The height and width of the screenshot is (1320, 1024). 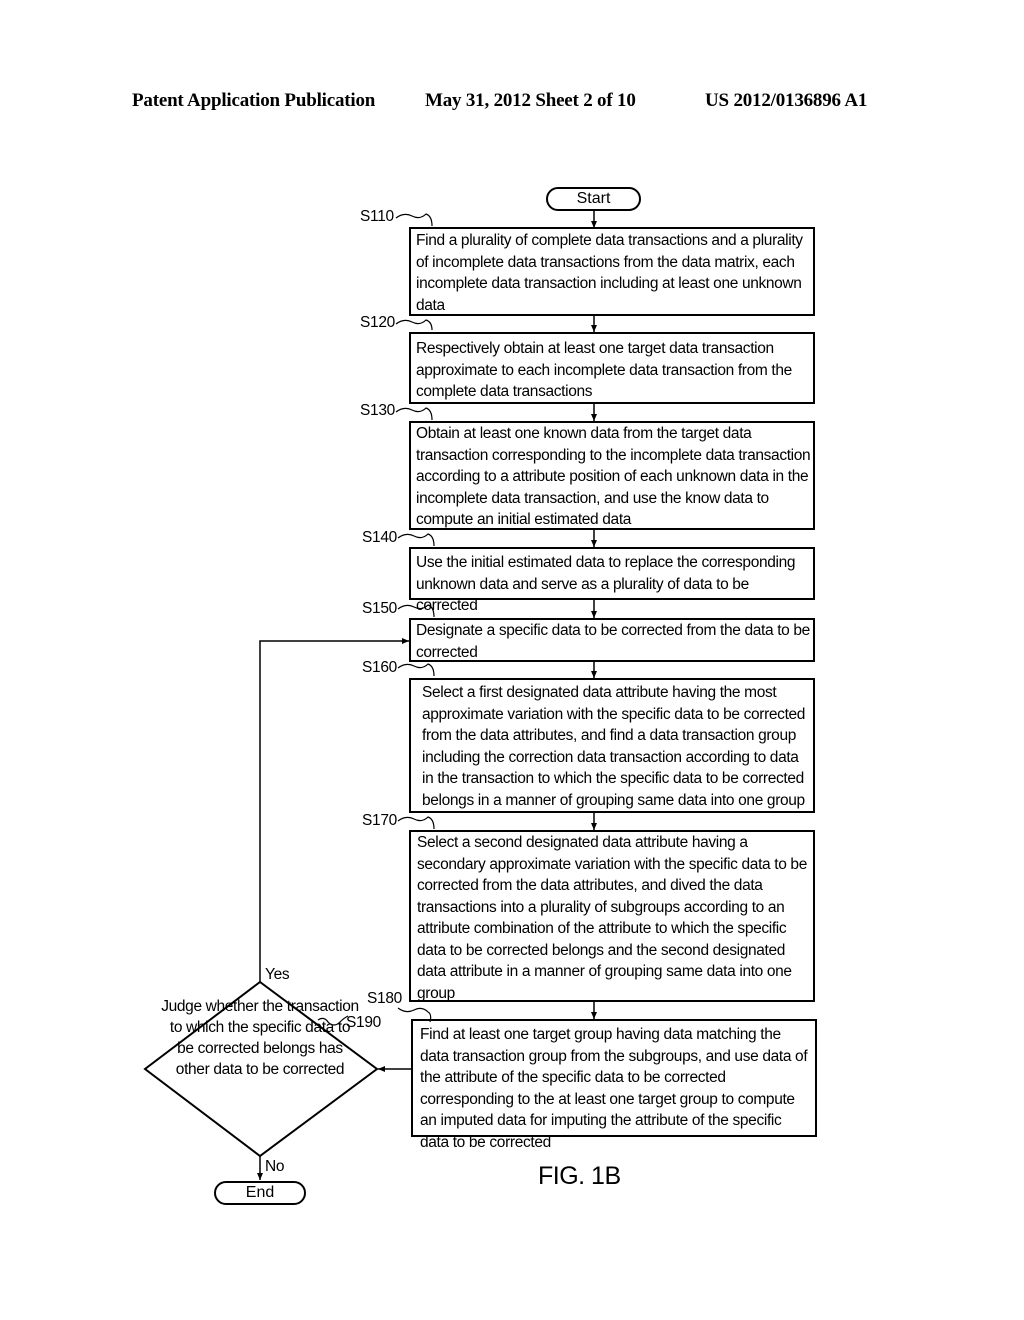 What do you see at coordinates (260, 1193) in the screenshot?
I see `end-terminal: End` at bounding box center [260, 1193].